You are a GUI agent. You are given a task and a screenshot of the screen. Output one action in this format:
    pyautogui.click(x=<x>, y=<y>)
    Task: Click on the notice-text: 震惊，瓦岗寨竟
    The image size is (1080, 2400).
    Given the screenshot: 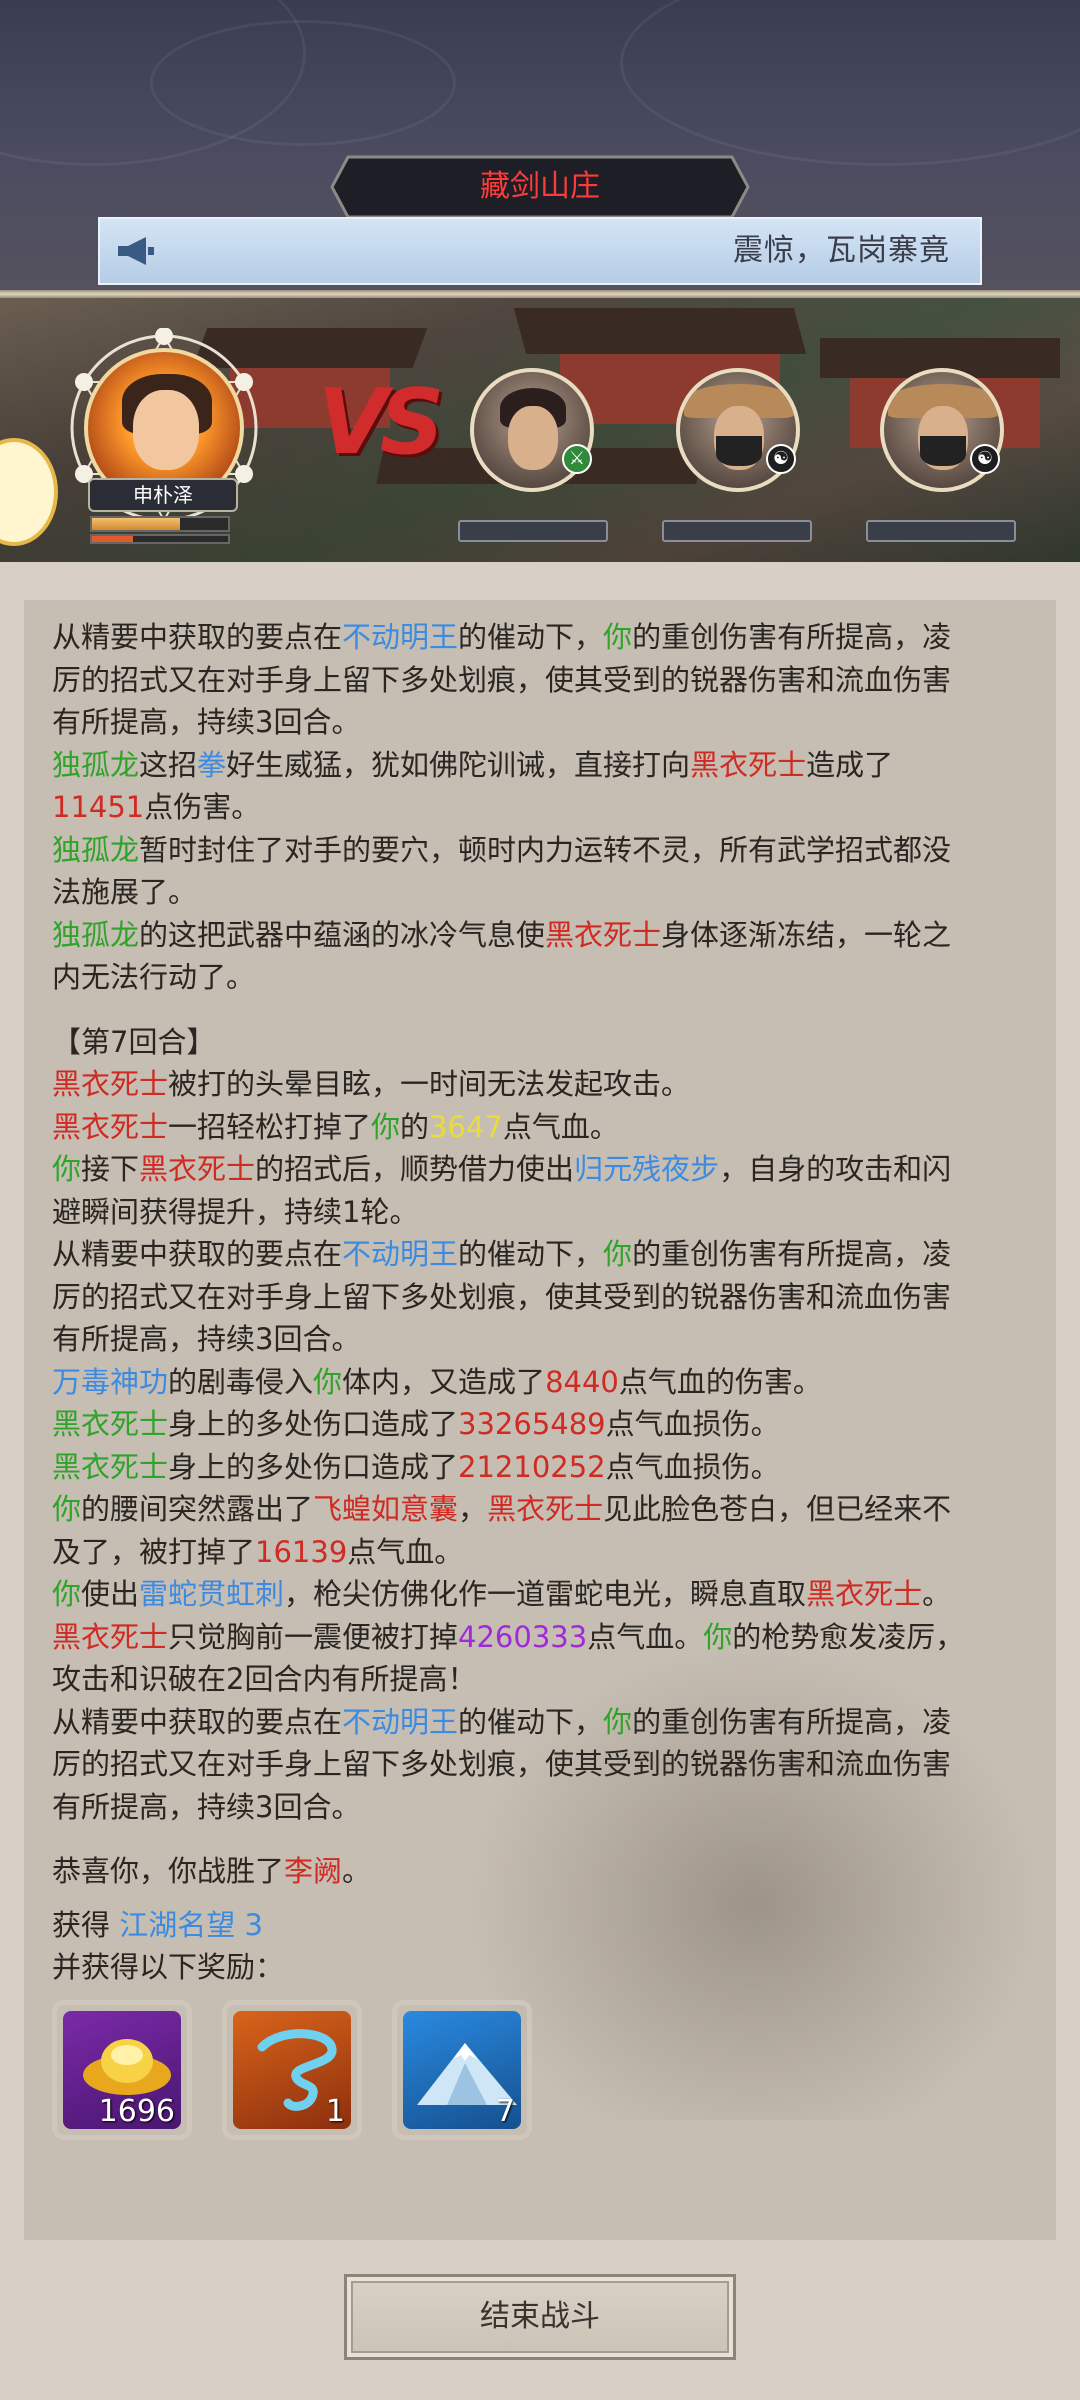 What is the action you would take?
    pyautogui.click(x=841, y=250)
    